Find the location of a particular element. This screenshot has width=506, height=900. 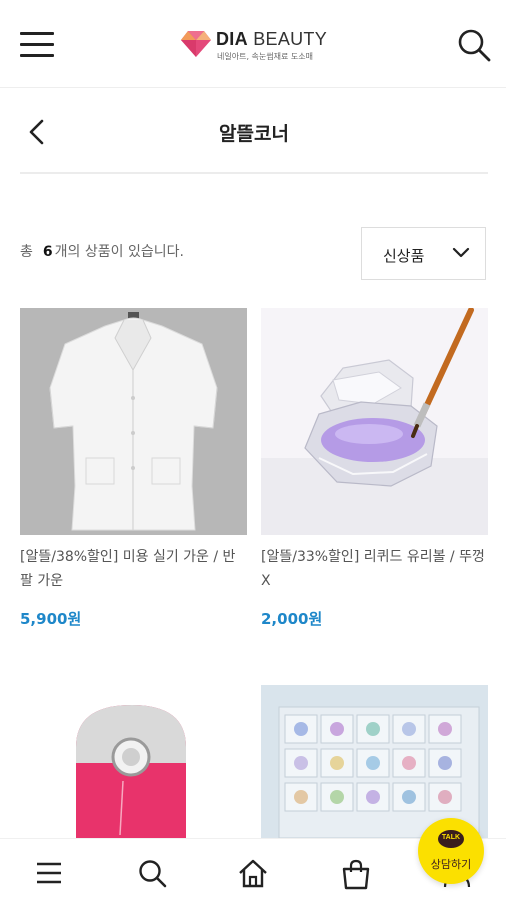

menu-button is located at coordinates (37, 44).